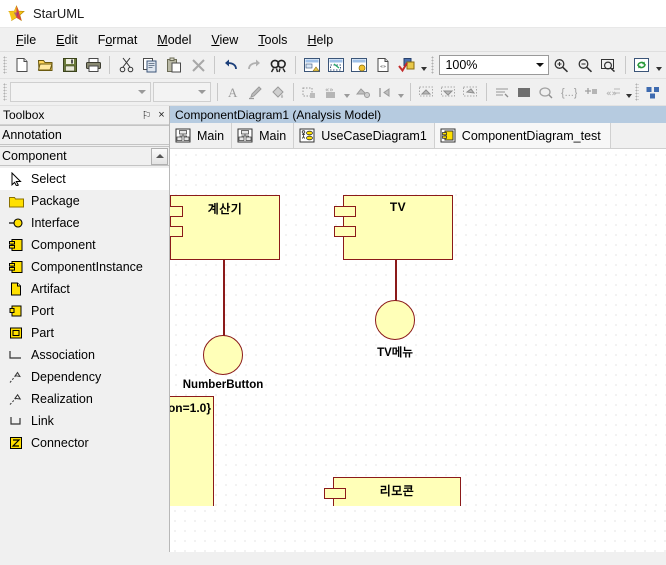 This screenshot has height=565, width=666. Describe the element at coordinates (312, 65) in the screenshot. I see `add-diagram-icon` at that location.